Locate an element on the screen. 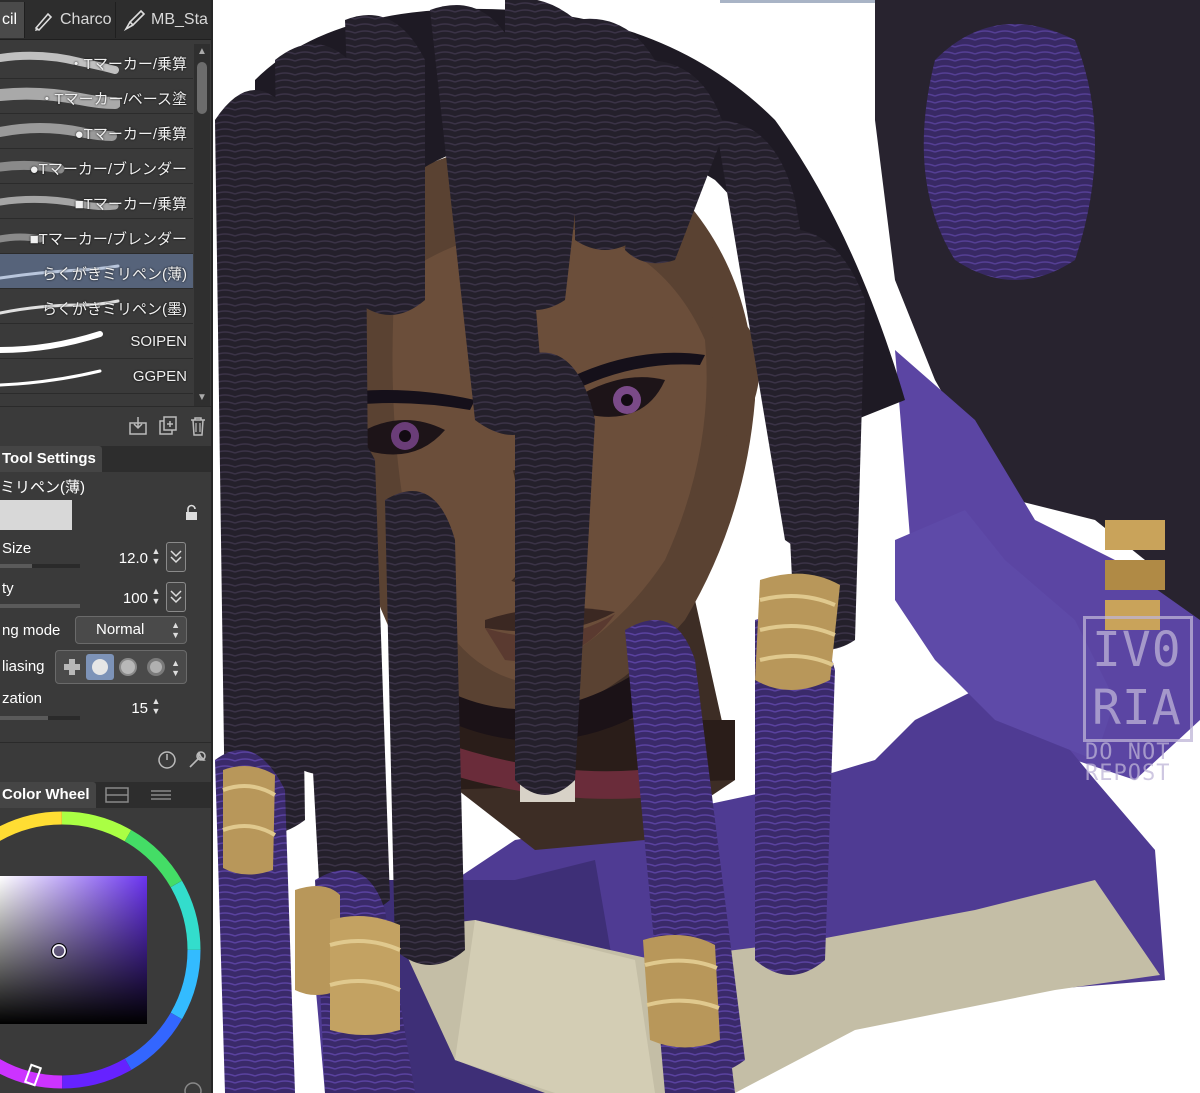 The width and height of the screenshot is (1200, 1093). stabilization-label: zation is located at coordinates (22, 698).